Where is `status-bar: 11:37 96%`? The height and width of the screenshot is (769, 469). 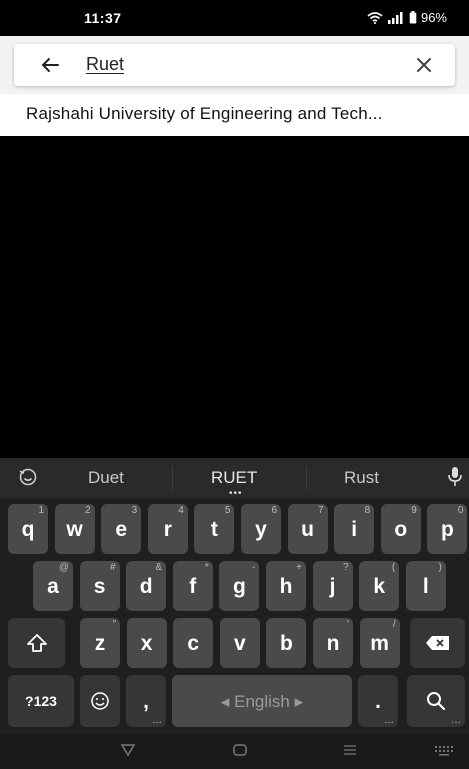 status-bar: 11:37 96% is located at coordinates (234, 18).